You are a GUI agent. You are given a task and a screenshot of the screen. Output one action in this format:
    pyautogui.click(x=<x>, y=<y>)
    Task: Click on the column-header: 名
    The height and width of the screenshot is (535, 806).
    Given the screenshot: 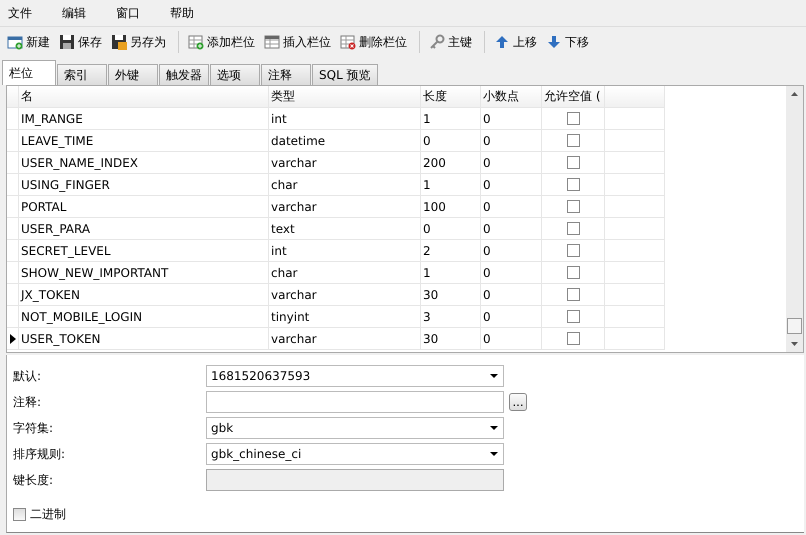 What is the action you would take?
    pyautogui.click(x=144, y=97)
    